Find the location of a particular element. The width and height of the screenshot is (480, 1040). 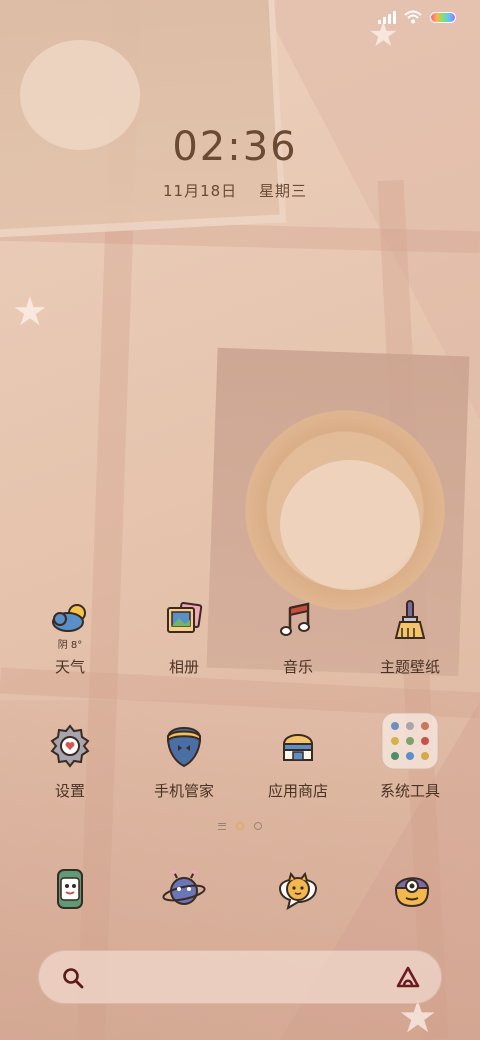

cat-chat-icon is located at coordinates (298, 891).